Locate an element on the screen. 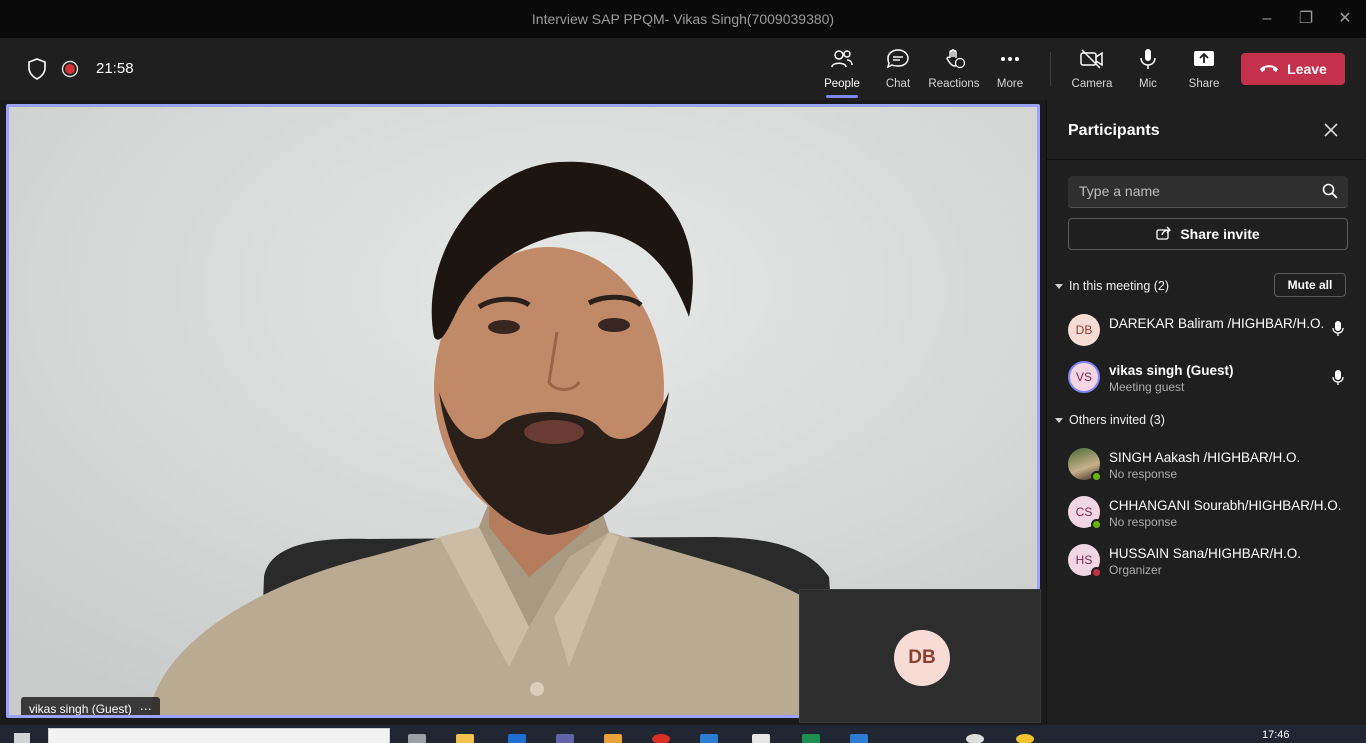 This screenshot has height=743, width=1366. participant-name: vikas singh (Guest) is located at coordinates (1171, 370).